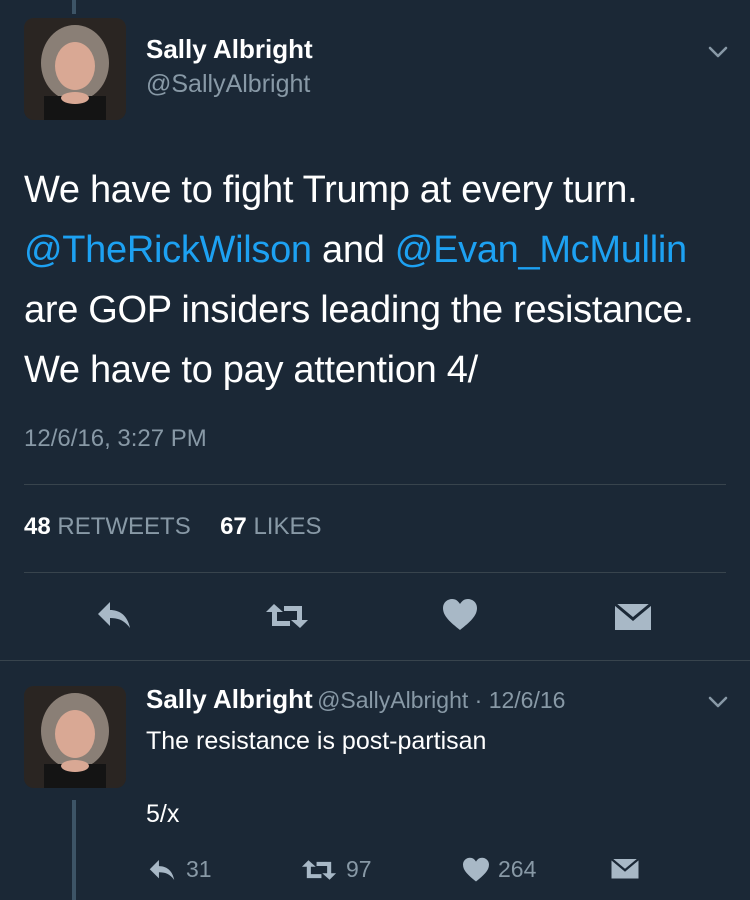  What do you see at coordinates (287, 526) in the screenshot?
I see `likes-label: LIKES` at bounding box center [287, 526].